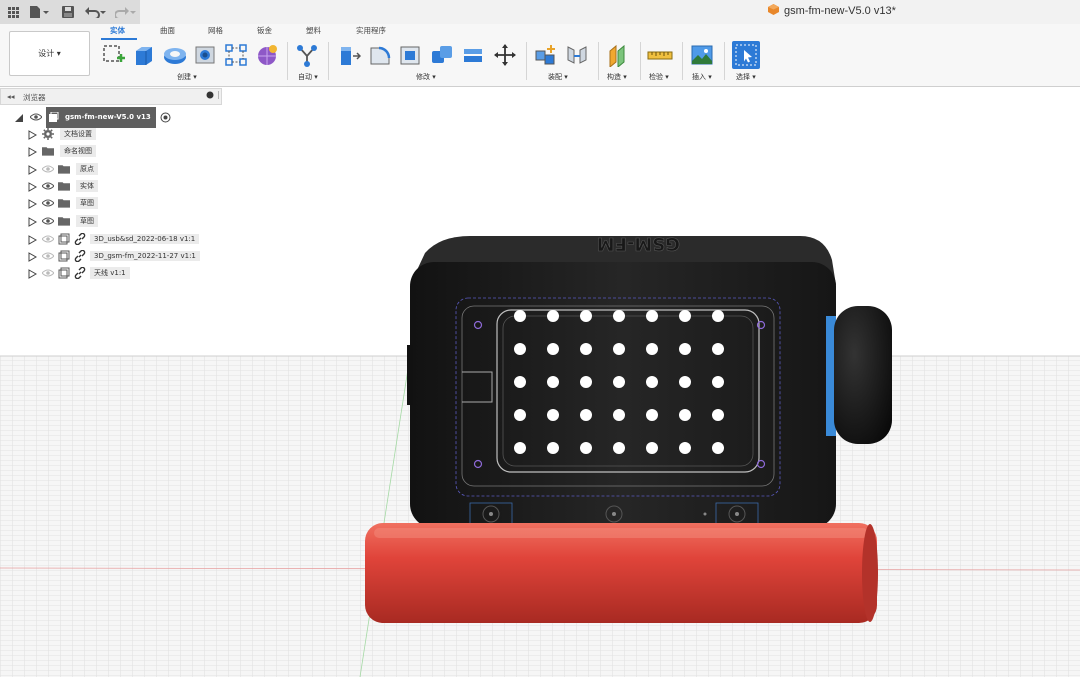 The width and height of the screenshot is (1080, 681). I want to click on save-icon, so click(68, 12).